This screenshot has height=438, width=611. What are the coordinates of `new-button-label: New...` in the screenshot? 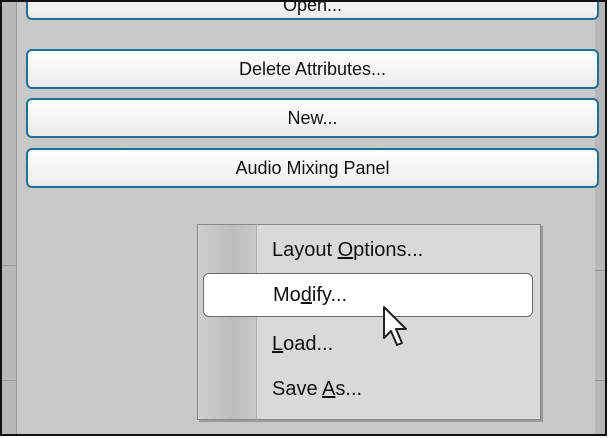 It's located at (312, 117).